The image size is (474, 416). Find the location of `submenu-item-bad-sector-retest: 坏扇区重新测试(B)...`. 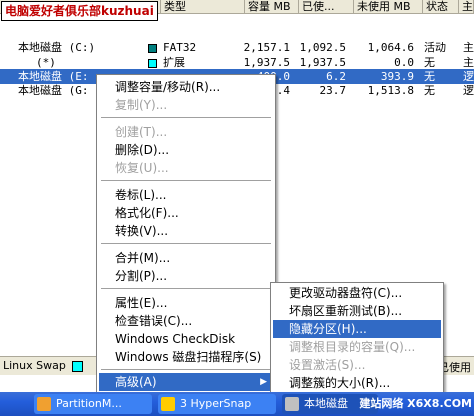

submenu-item-bad-sector-retest: 坏扇区重新测试(B)... is located at coordinates (357, 311).